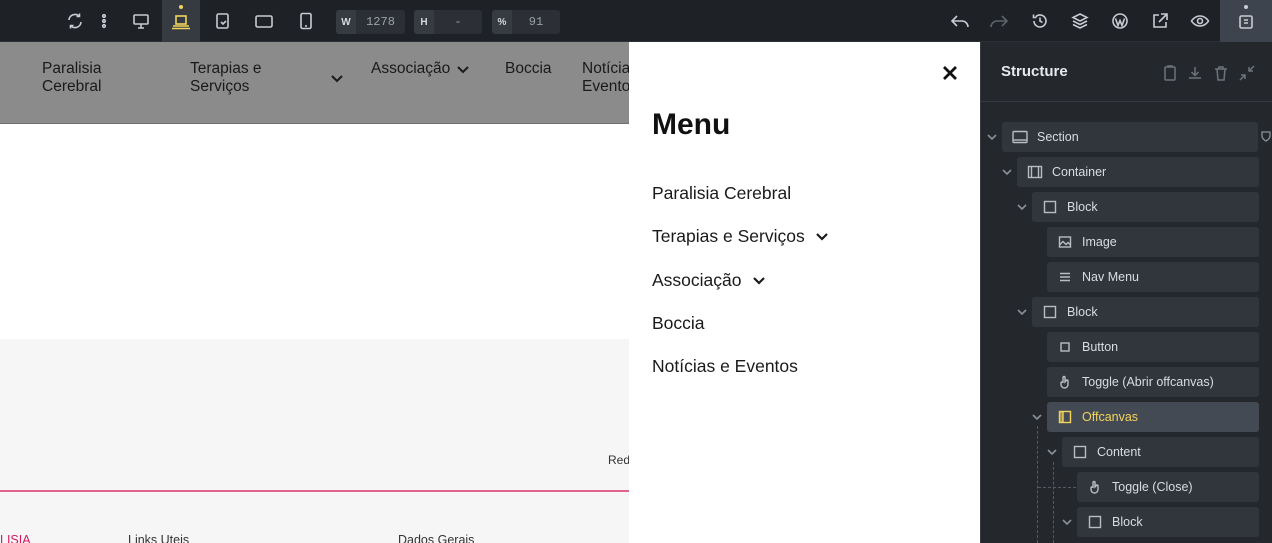 This screenshot has height=543, width=1272. Describe the element at coordinates (502, 22) in the screenshot. I see `zoom-label: %` at that location.